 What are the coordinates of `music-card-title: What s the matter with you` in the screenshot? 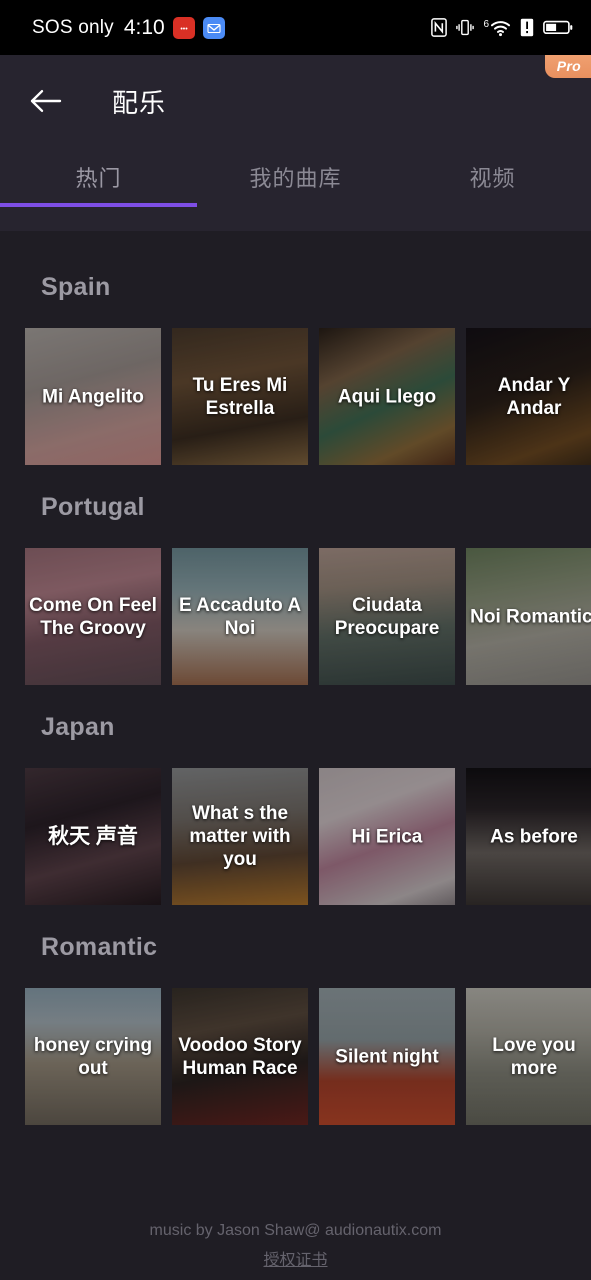 It's located at (240, 836).